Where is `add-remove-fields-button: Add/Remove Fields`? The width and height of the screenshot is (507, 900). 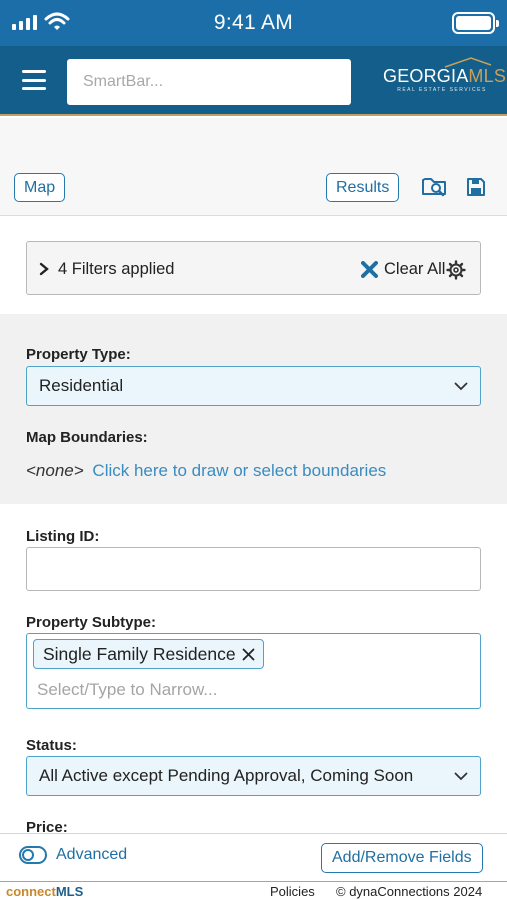 add-remove-fields-button: Add/Remove Fields is located at coordinates (402, 858).